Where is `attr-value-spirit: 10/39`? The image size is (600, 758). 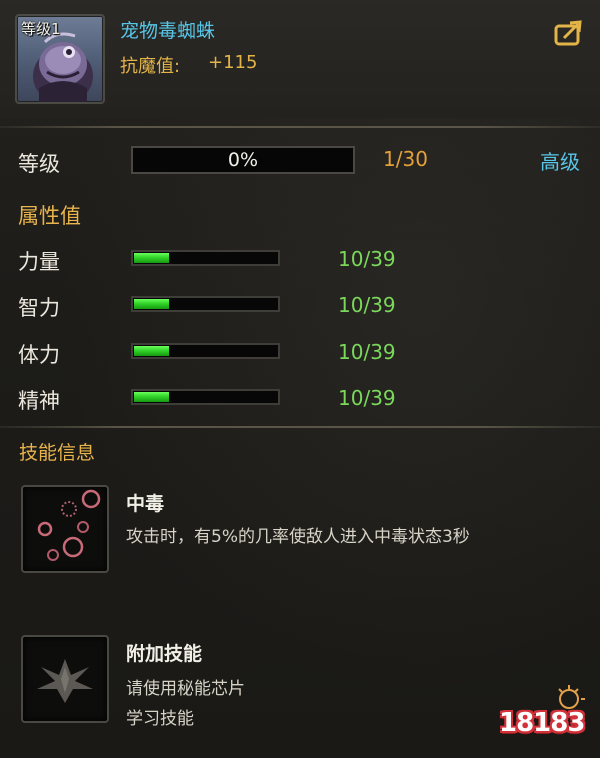
attr-value-spirit: 10/39 is located at coordinates (367, 398).